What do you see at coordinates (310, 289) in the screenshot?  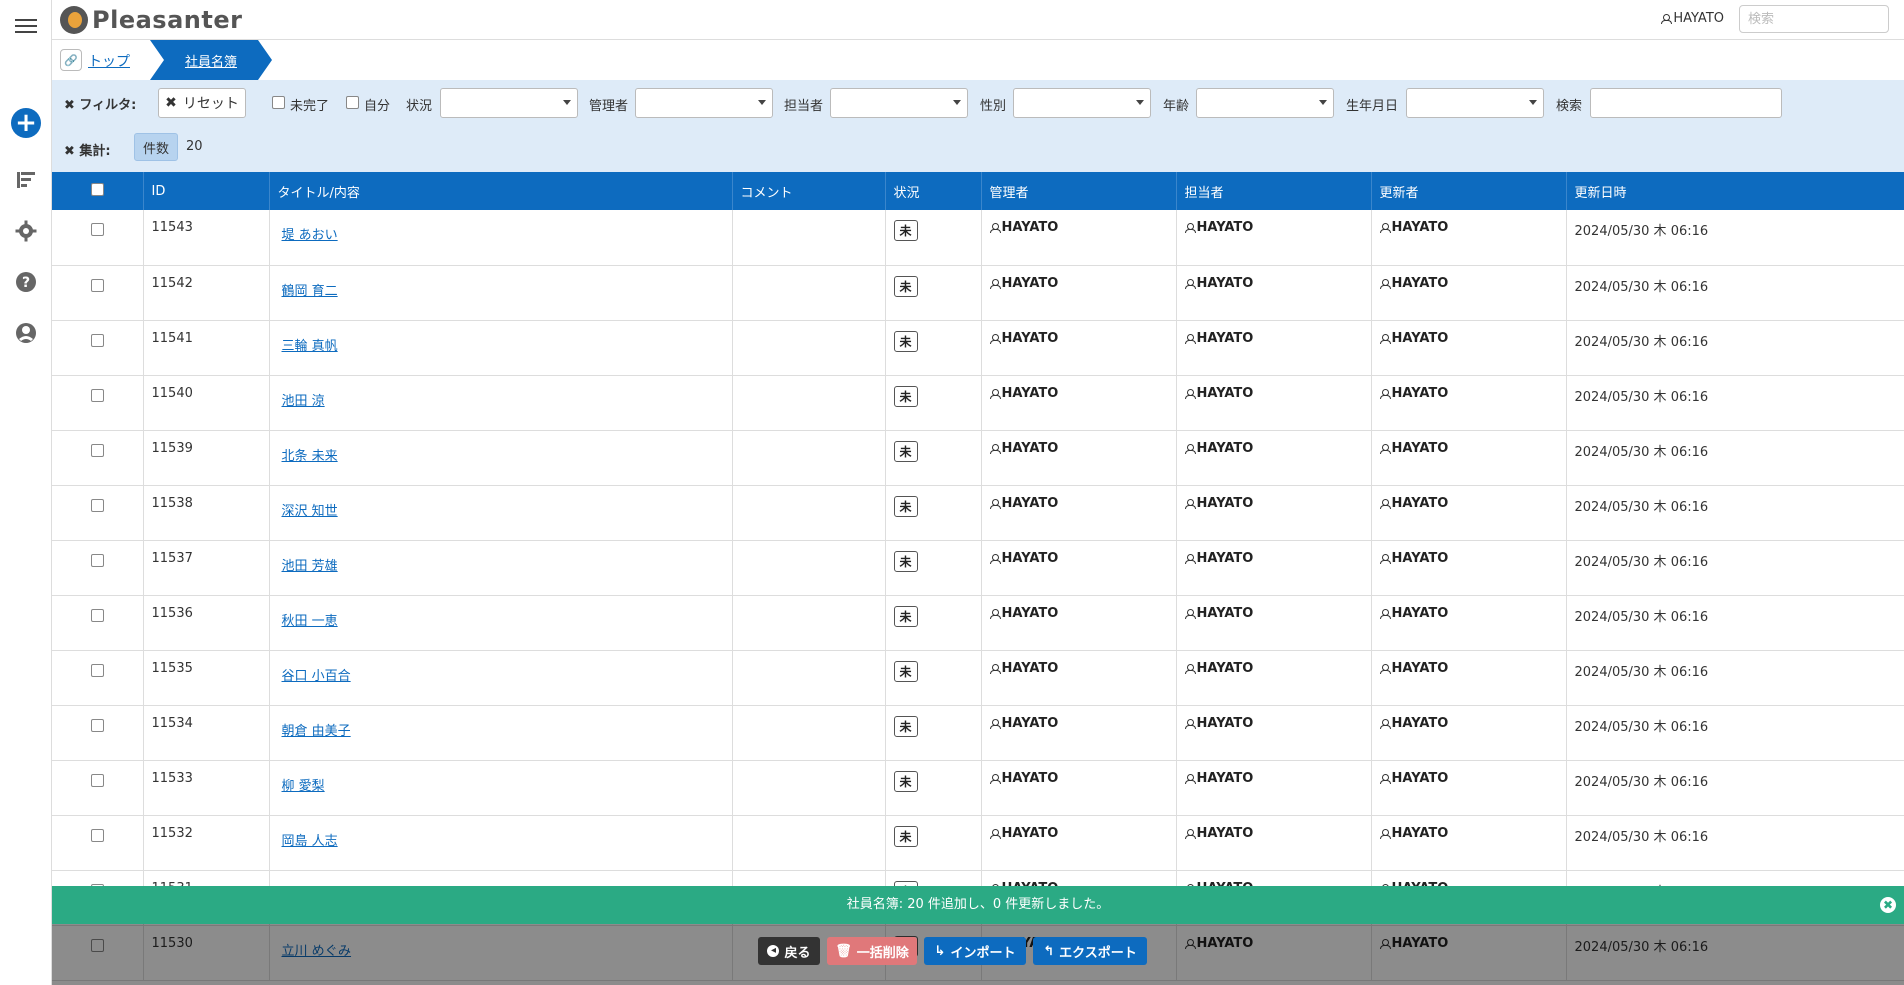 I see `row-title-link: 鶴岡 育二` at bounding box center [310, 289].